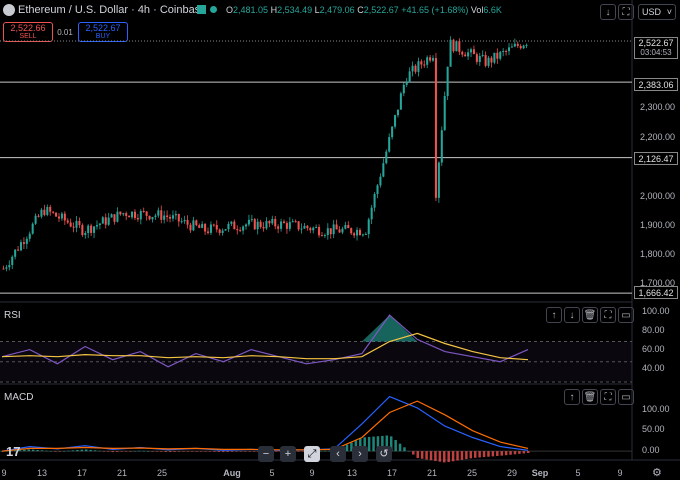 This screenshot has width=680, height=480. What do you see at coordinates (338, 454) in the screenshot?
I see `scroll-left-button: ‹` at bounding box center [338, 454].